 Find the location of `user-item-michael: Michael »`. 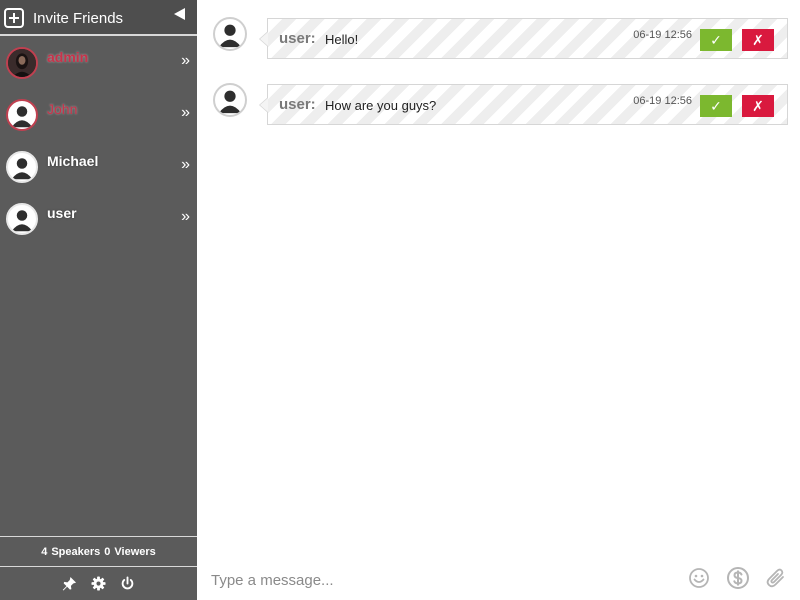

user-item-michael: Michael » is located at coordinates (98, 166).